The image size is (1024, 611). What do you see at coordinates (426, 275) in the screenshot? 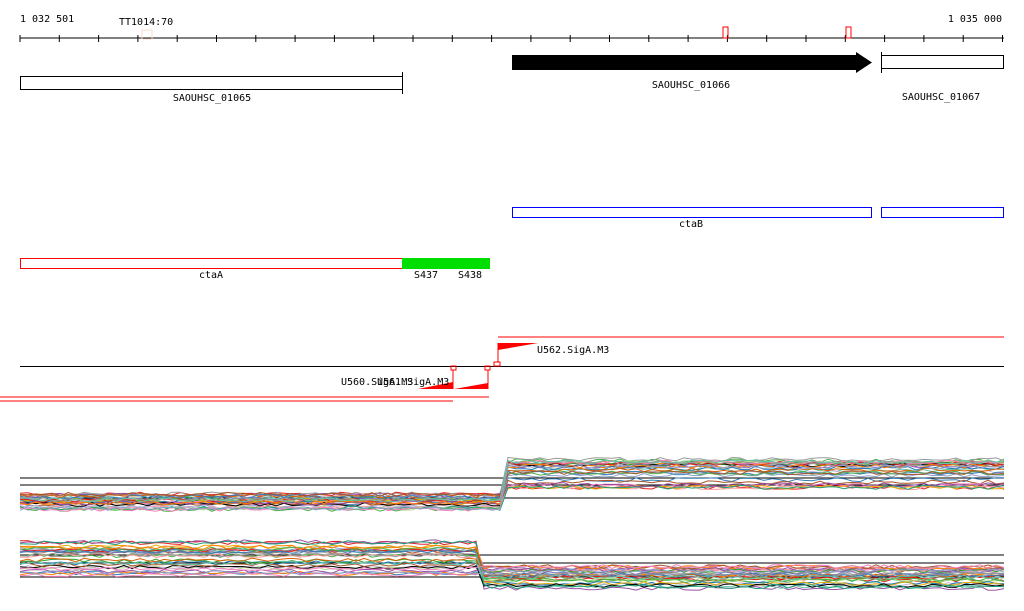
I see `segment-label: S437` at bounding box center [426, 275].